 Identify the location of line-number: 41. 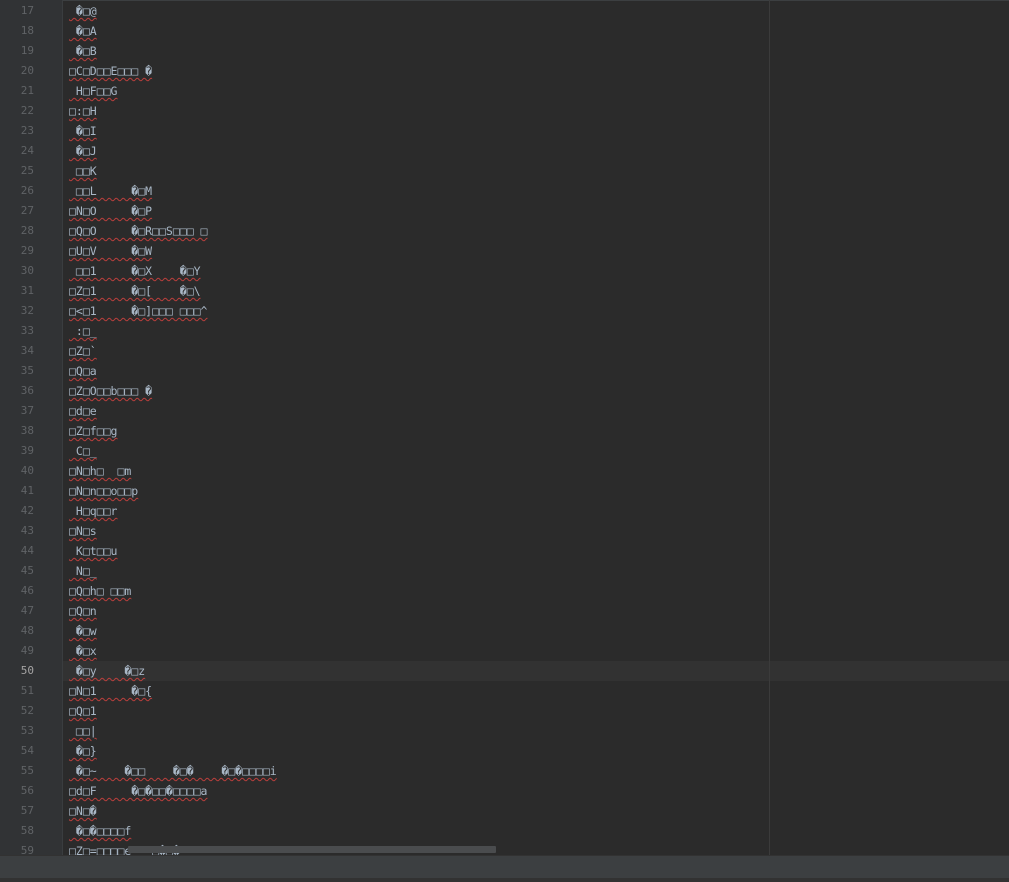
(19, 491).